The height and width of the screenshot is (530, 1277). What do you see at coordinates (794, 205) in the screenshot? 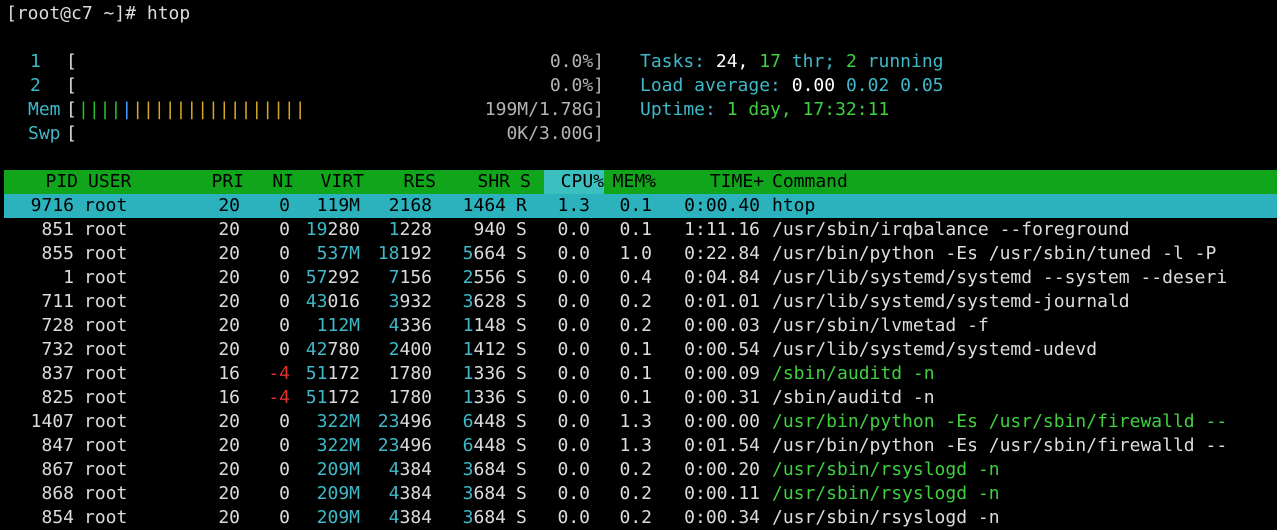
I see `command-cell: htop` at bounding box center [794, 205].